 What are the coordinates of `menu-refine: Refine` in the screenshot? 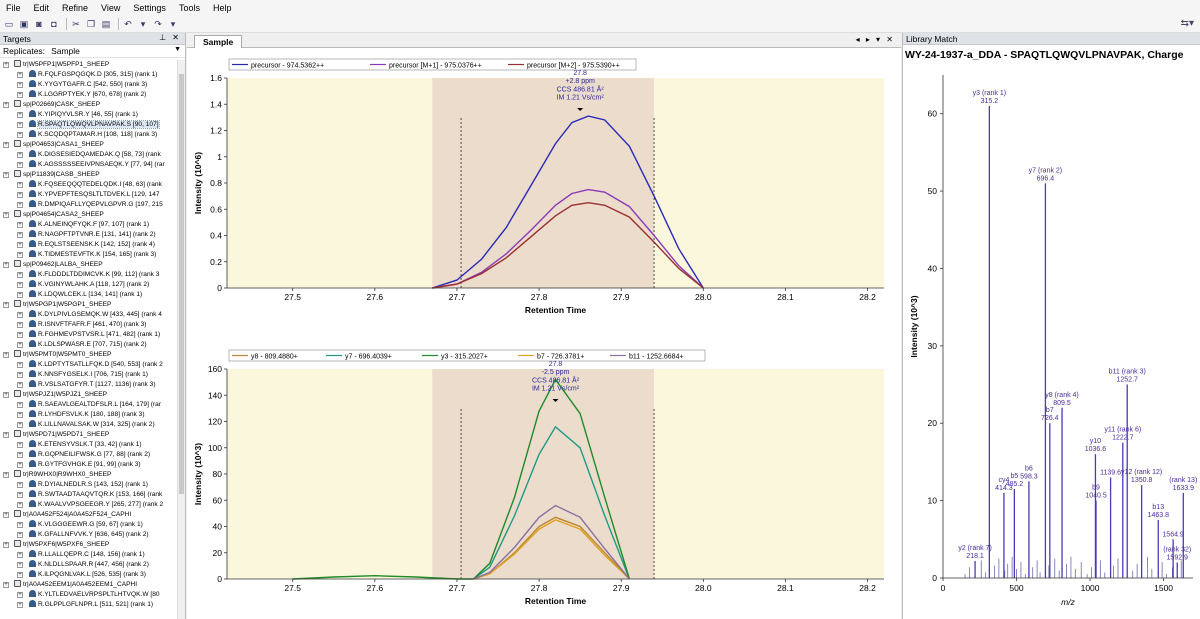 It's located at (75, 8).